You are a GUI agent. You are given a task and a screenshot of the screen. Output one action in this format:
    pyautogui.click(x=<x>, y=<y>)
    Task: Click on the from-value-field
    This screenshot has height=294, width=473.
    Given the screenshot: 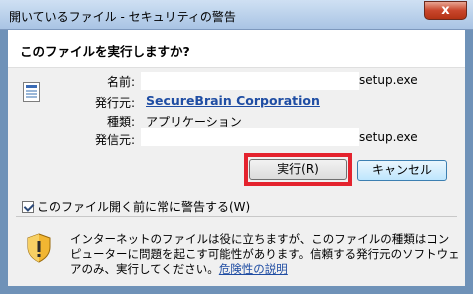 What is the action you would take?
    pyautogui.click(x=250, y=137)
    